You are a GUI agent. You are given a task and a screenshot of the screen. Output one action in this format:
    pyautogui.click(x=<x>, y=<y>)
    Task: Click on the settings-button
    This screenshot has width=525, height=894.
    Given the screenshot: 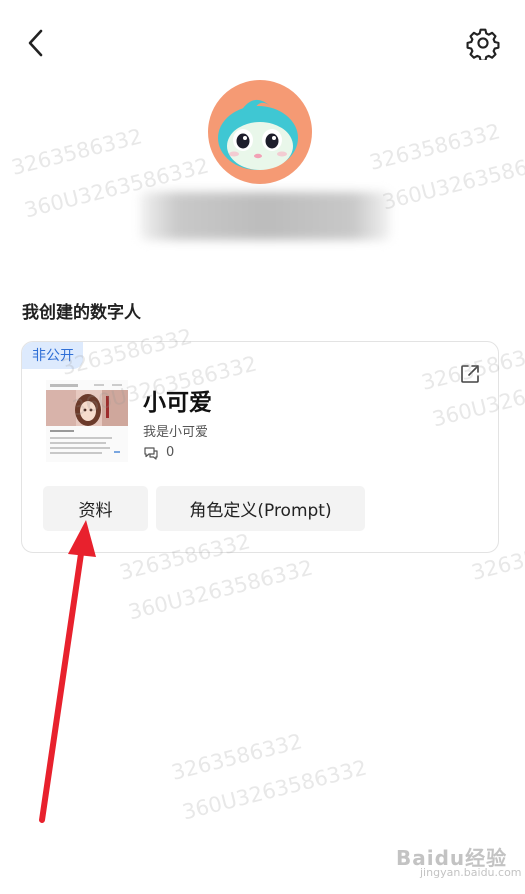 What is the action you would take?
    pyautogui.click(x=483, y=44)
    